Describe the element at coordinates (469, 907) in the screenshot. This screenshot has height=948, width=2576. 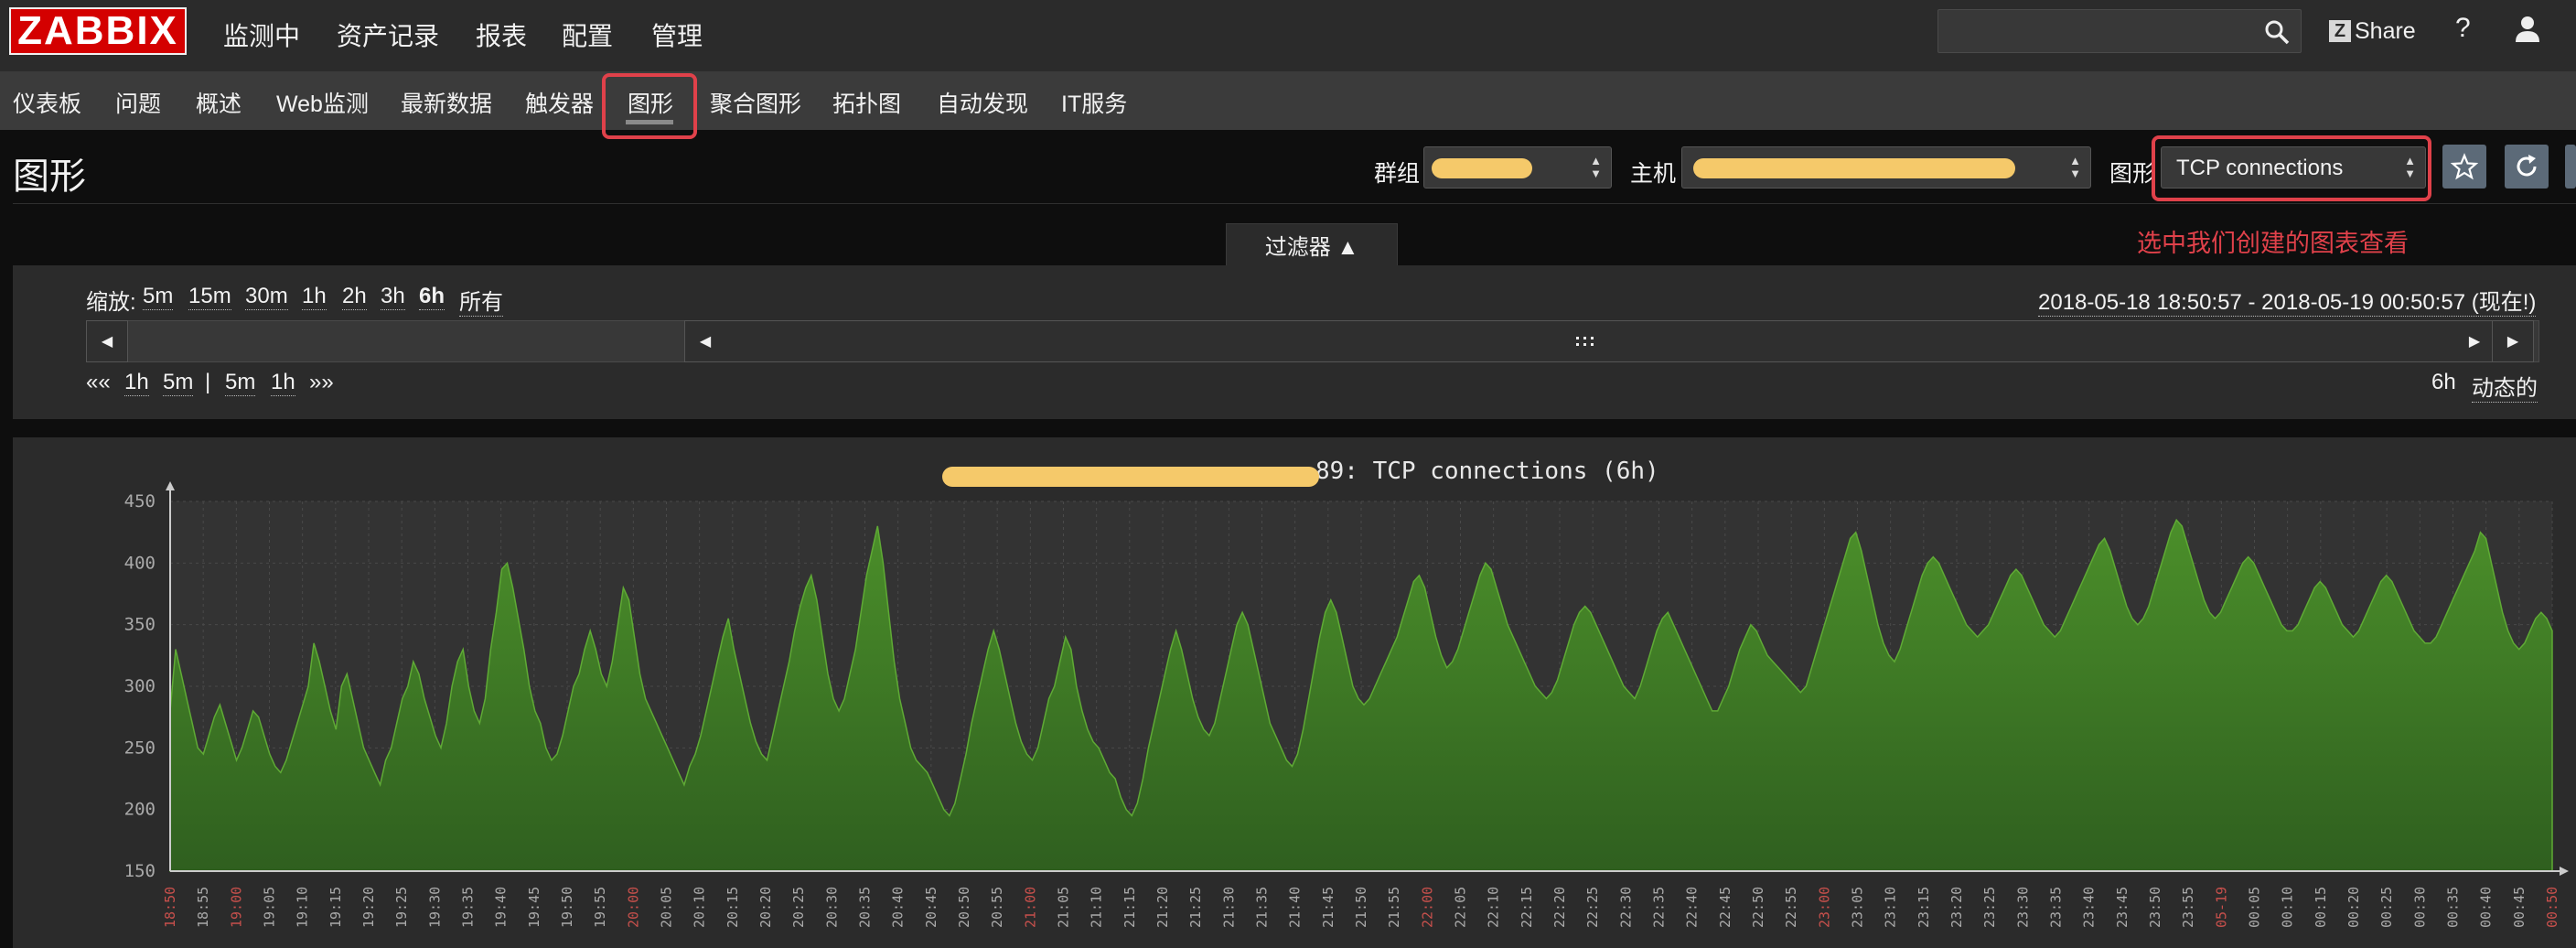
I see `x-tick-label: 19:35` at that location.